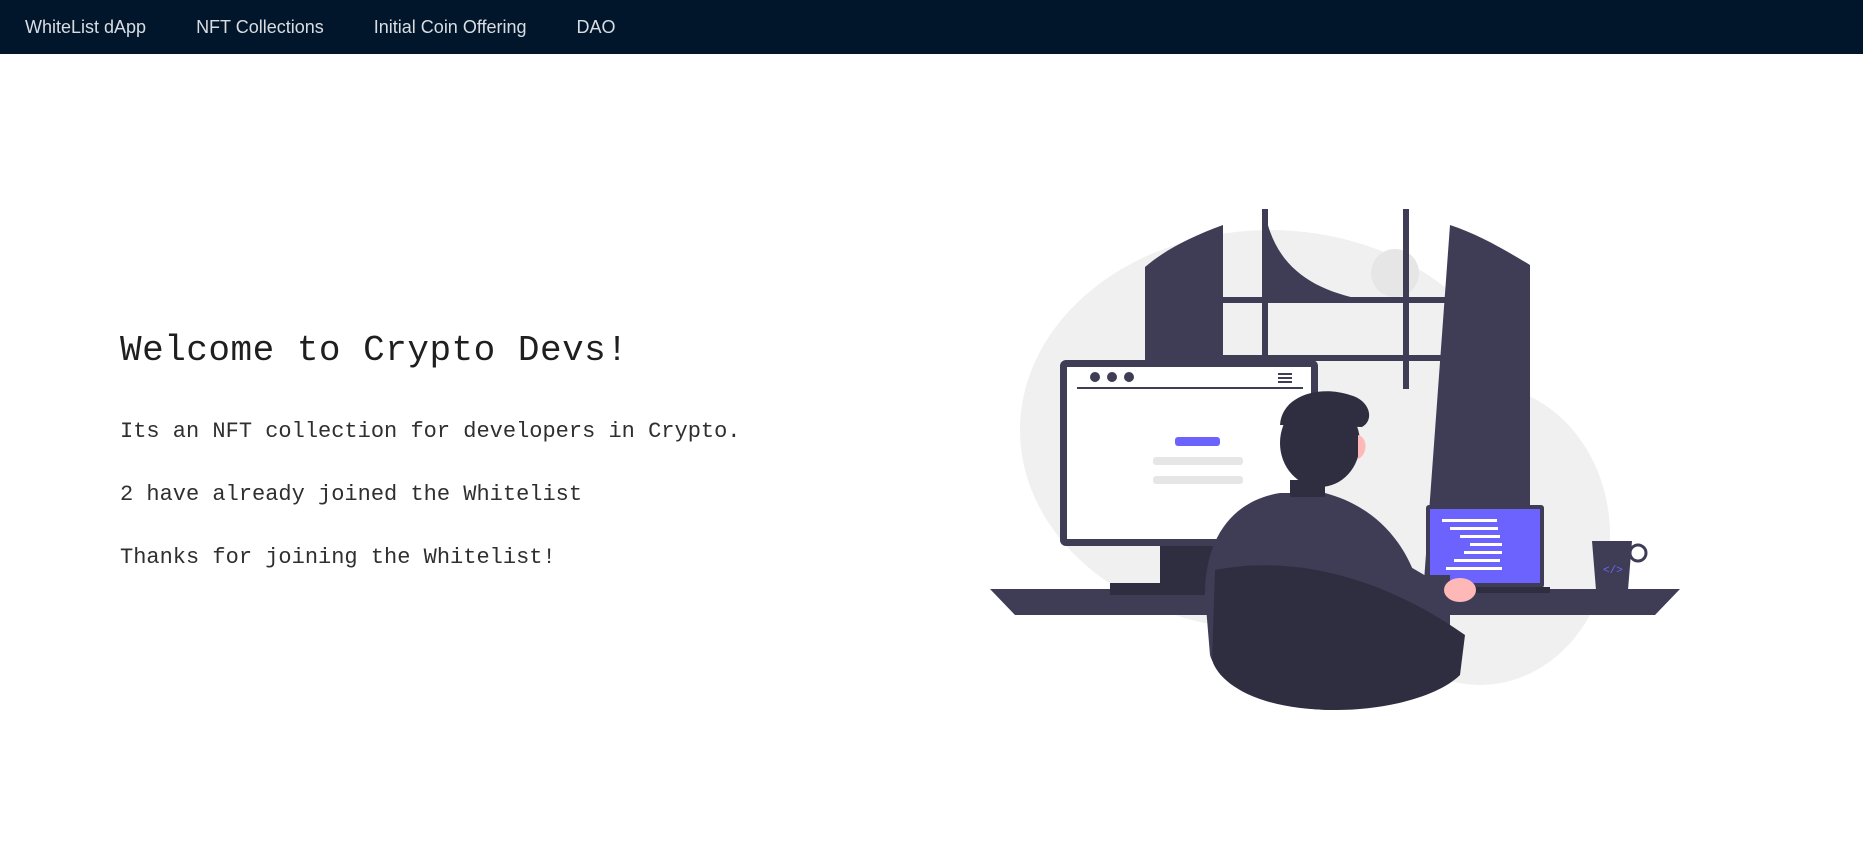  What do you see at coordinates (1638, 553) in the screenshot?
I see `mug-handle` at bounding box center [1638, 553].